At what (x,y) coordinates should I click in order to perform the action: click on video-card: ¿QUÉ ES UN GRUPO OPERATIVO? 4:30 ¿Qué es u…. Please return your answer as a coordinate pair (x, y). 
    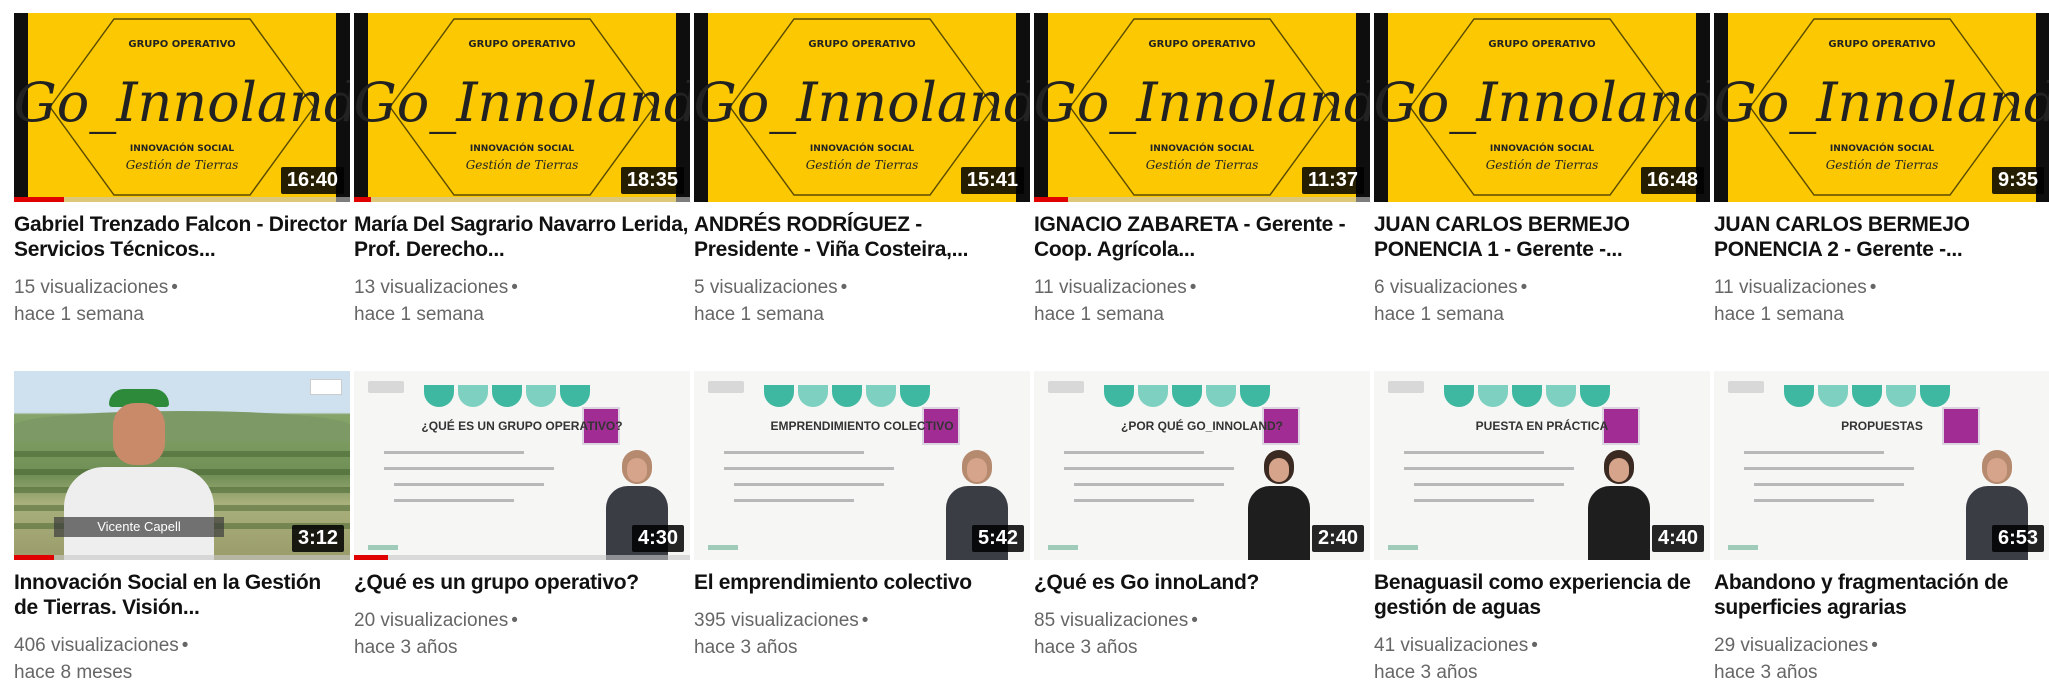
    Looking at the image, I should click on (522, 516).